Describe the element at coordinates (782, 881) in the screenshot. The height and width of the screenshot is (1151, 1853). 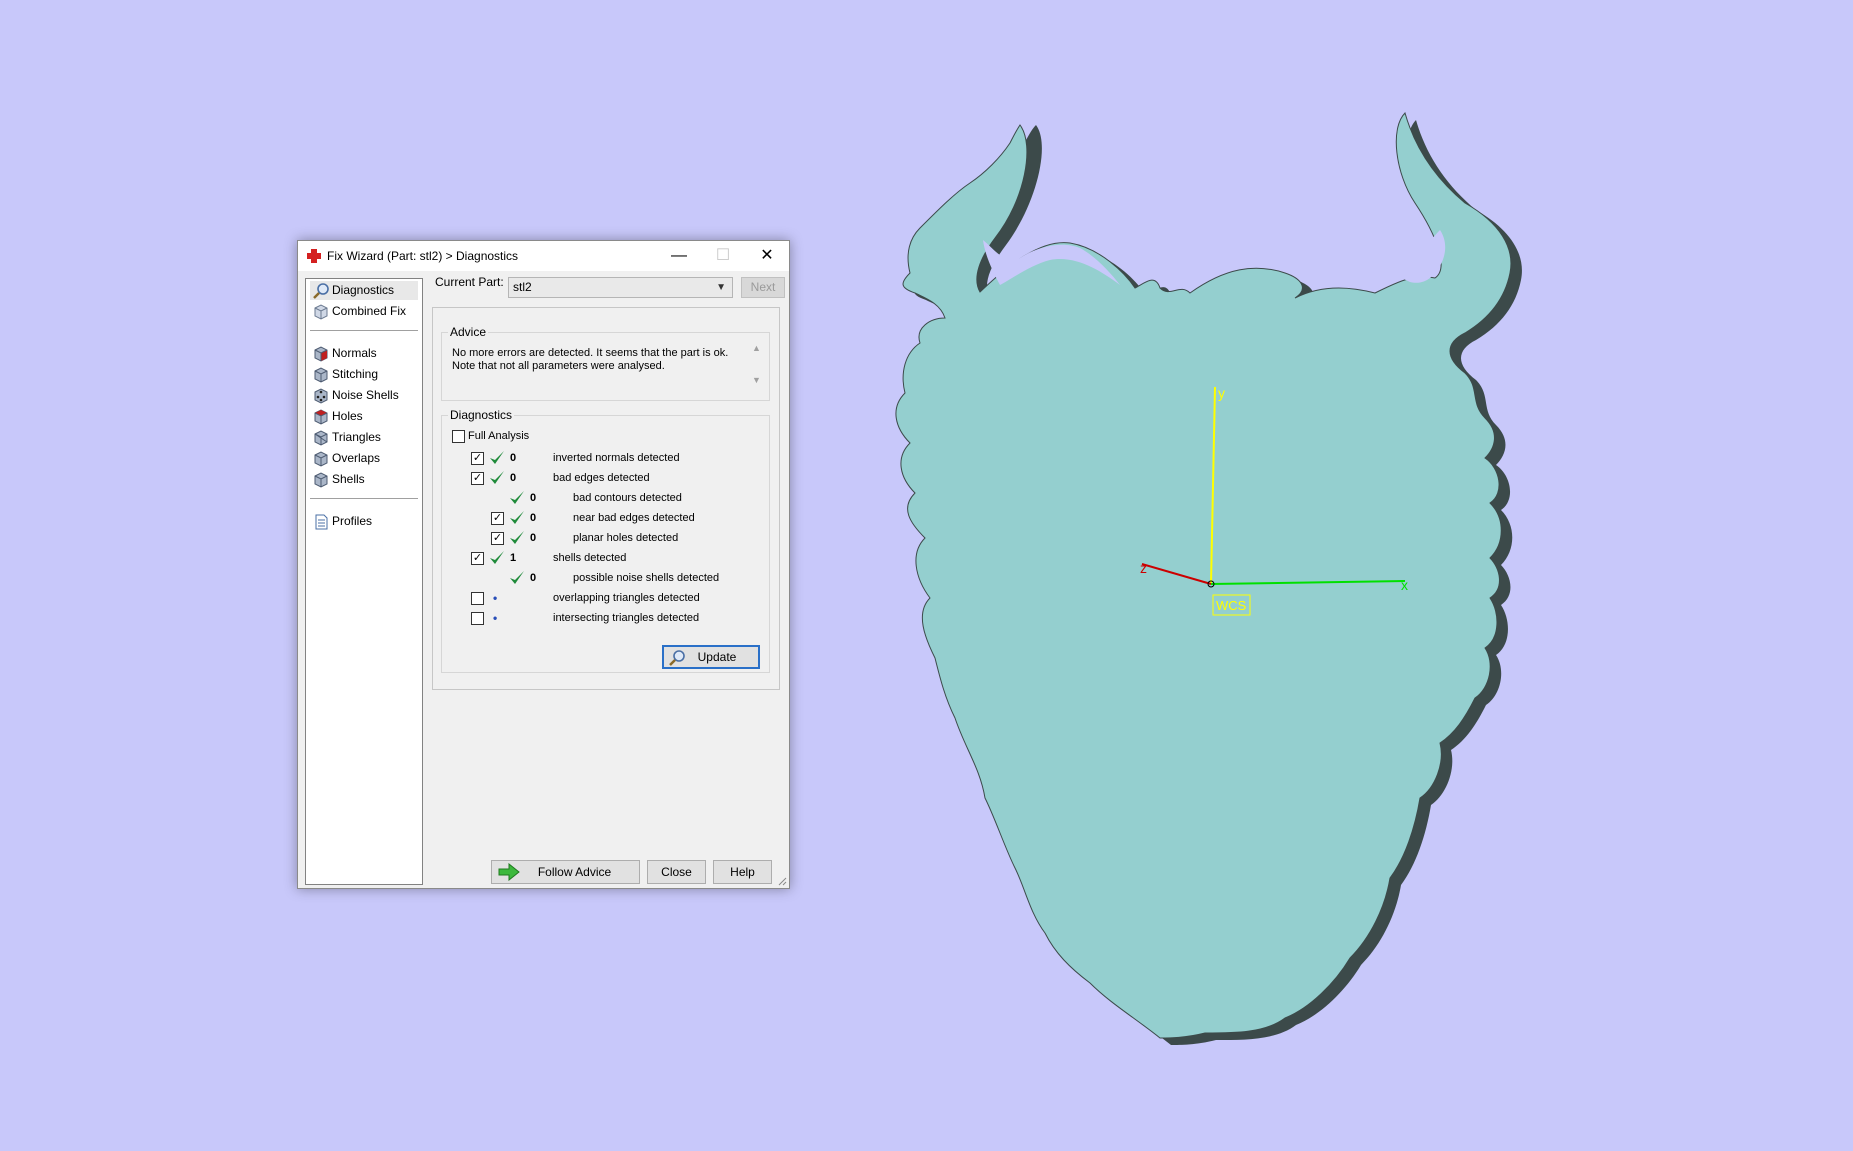
I see `resize-grip-icon` at that location.